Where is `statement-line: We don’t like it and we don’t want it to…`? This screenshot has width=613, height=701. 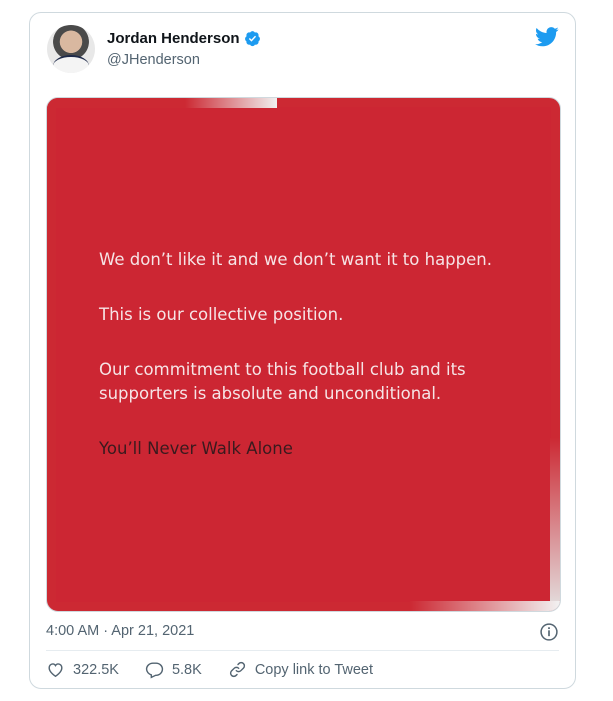
statement-line: We don’t like it and we don’t want it to… is located at coordinates (295, 259).